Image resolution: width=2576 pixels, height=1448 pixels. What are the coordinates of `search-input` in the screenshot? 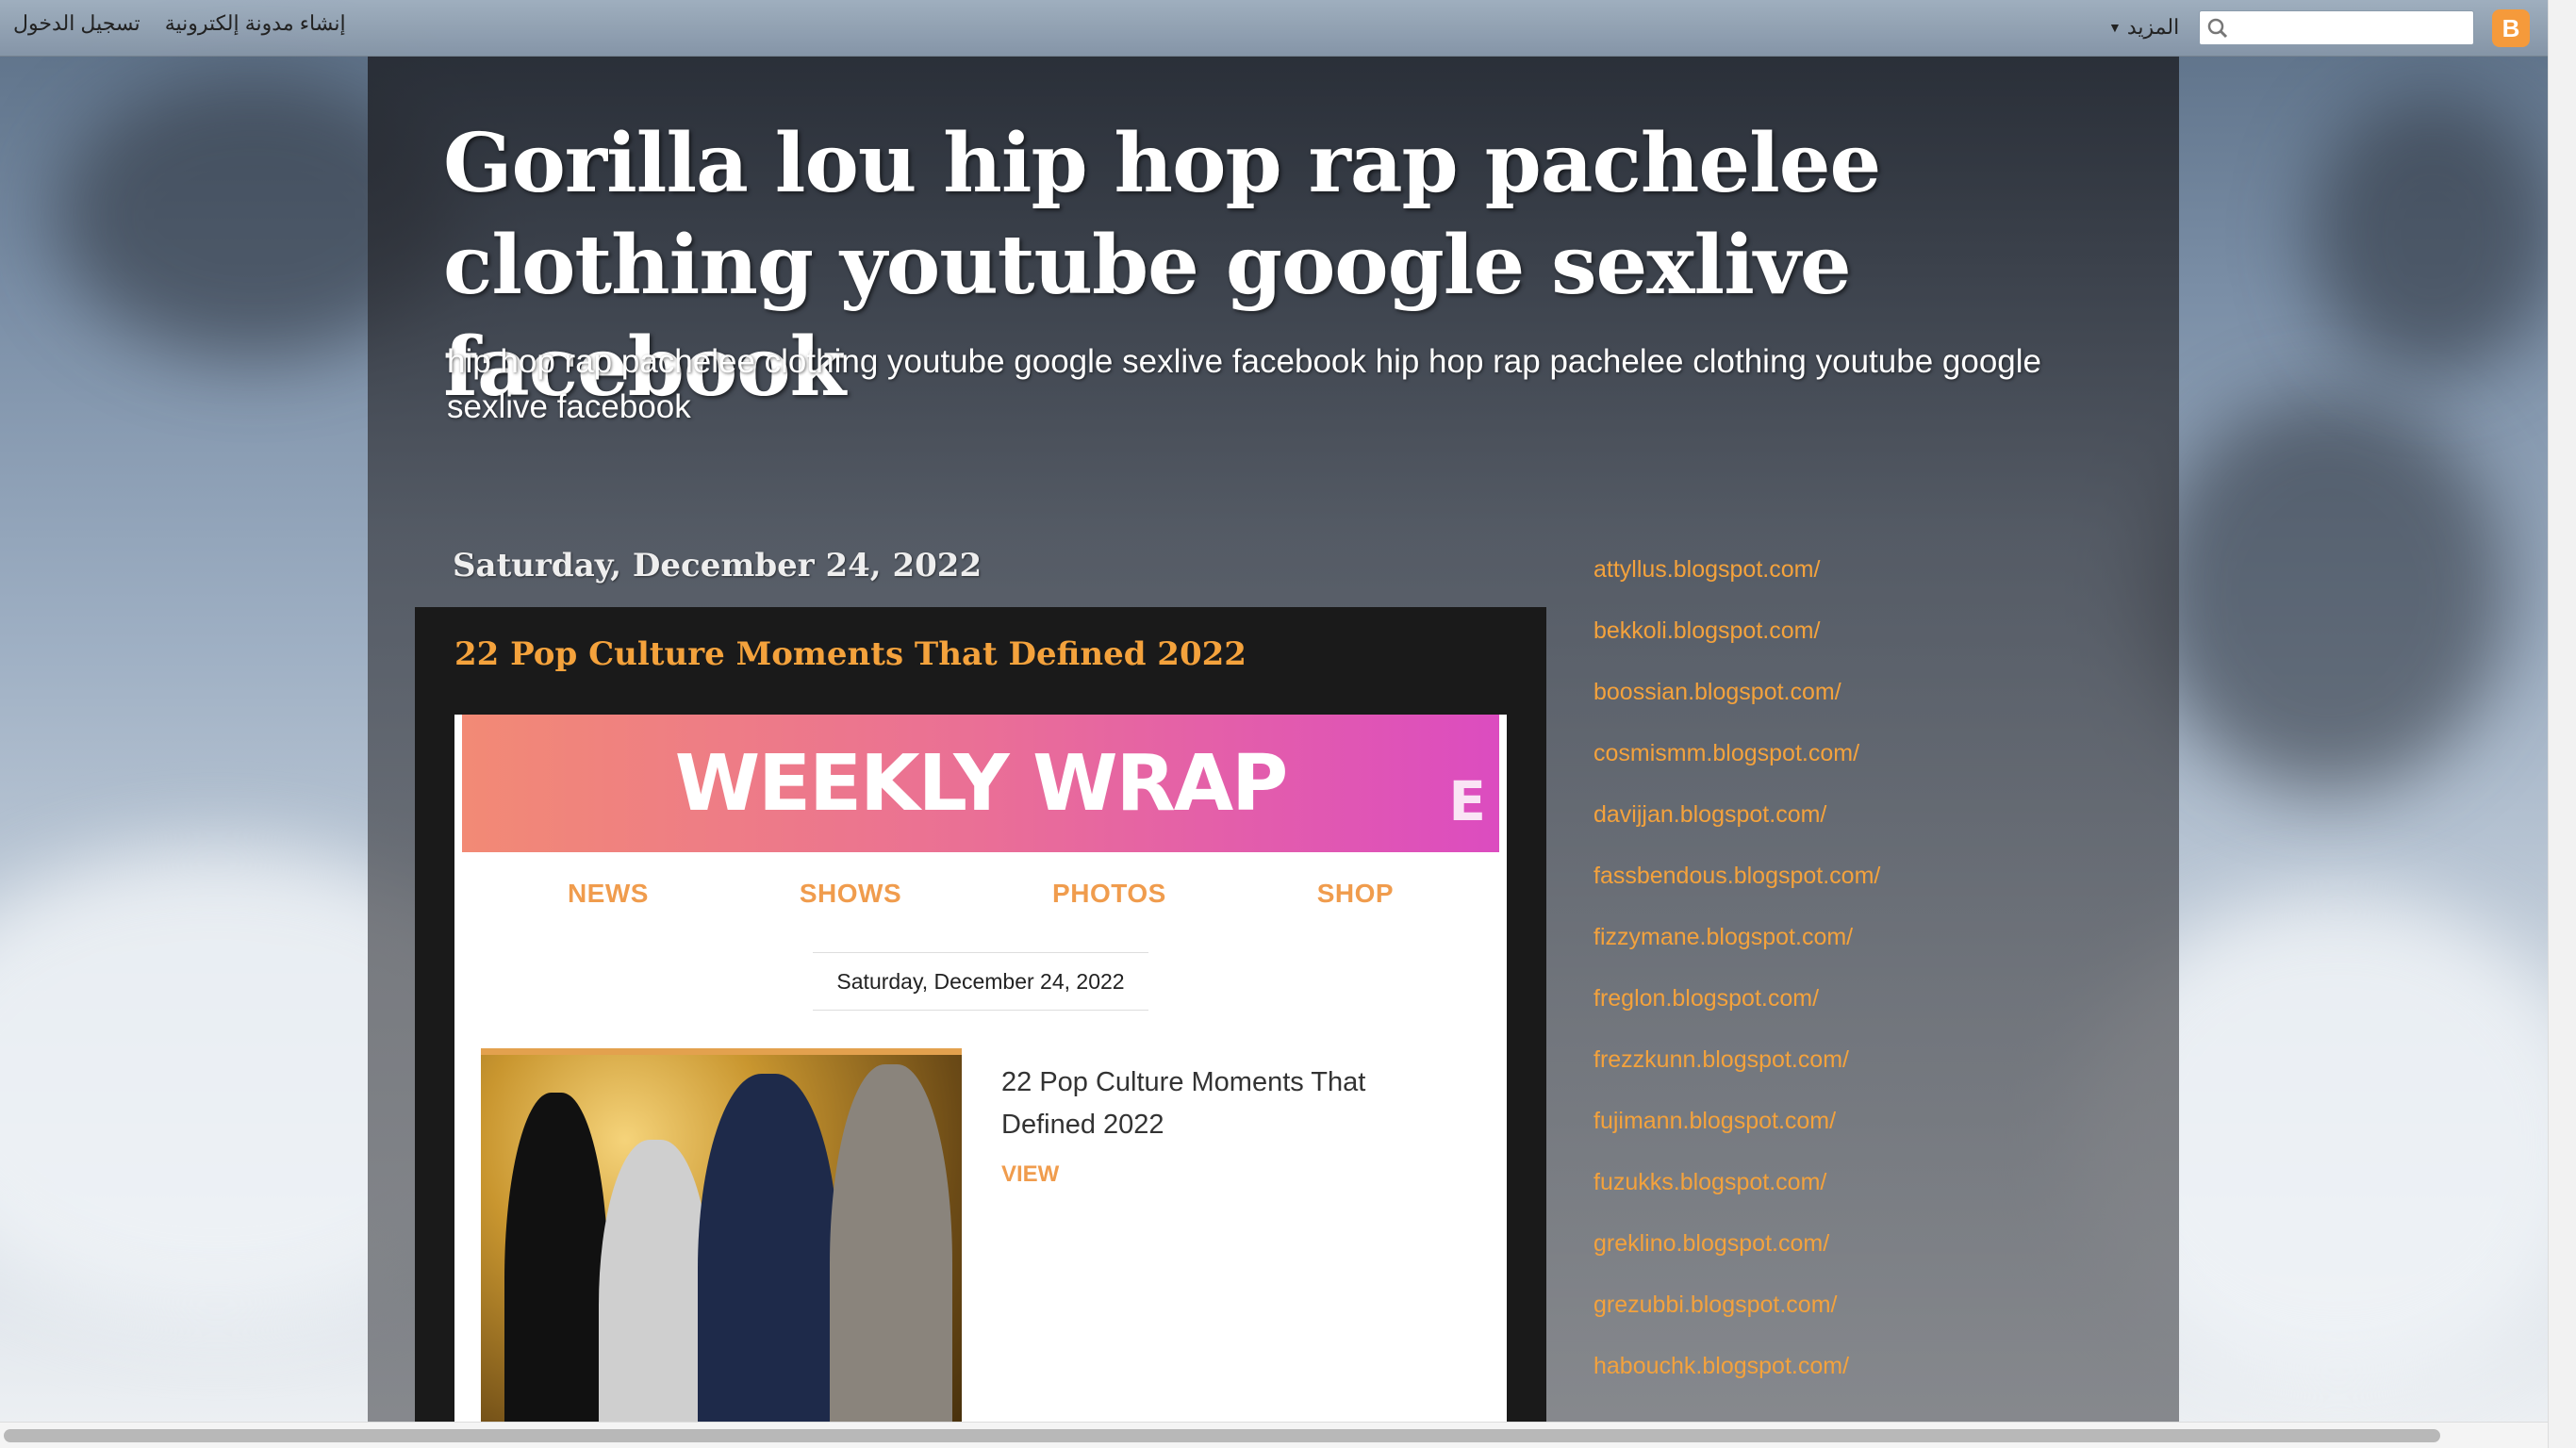 It's located at (2336, 27).